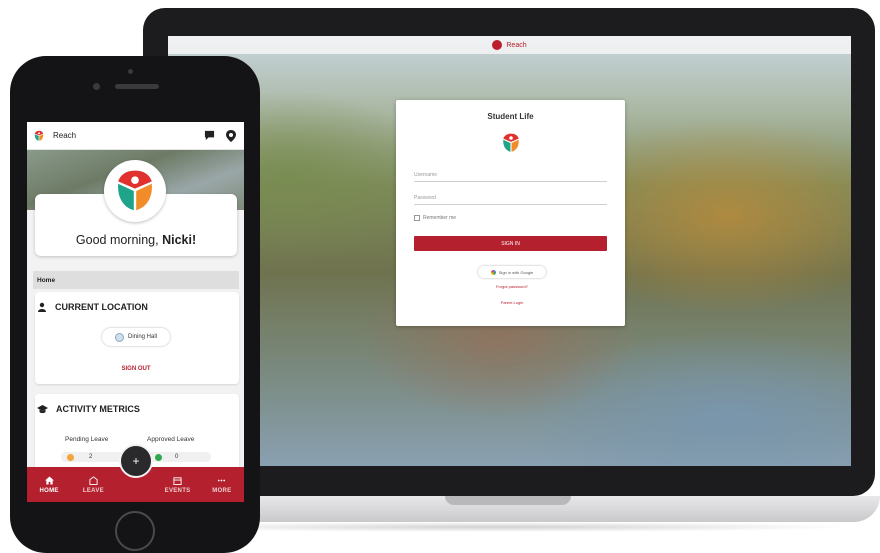  I want to click on app-name: Reach, so click(65, 135).